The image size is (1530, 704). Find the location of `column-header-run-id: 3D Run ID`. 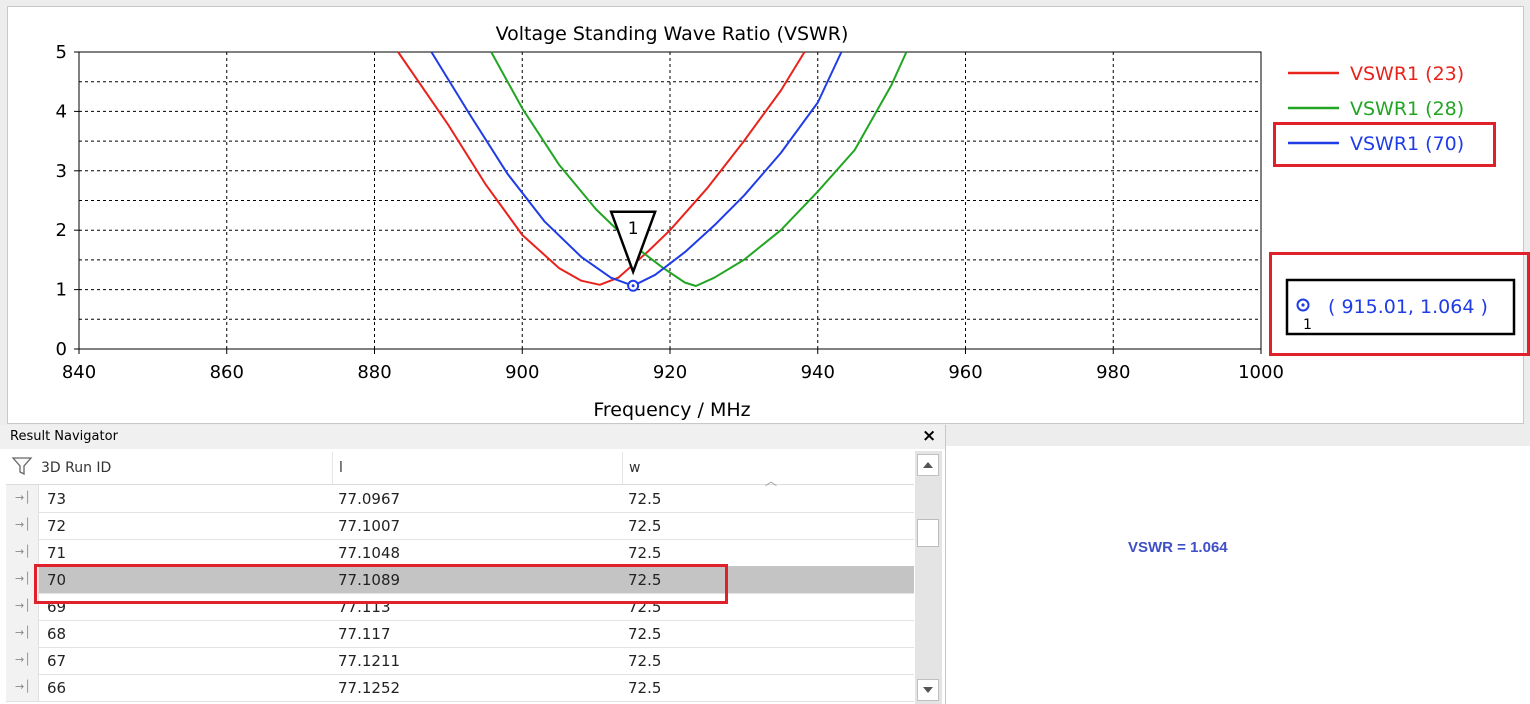

column-header-run-id: 3D Run ID is located at coordinates (76, 468).